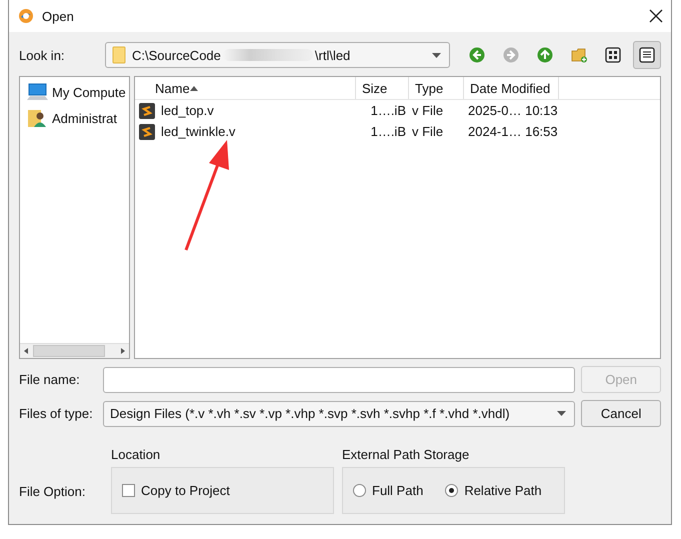  What do you see at coordinates (58, 16) in the screenshot?
I see `window-title: Open` at bounding box center [58, 16].